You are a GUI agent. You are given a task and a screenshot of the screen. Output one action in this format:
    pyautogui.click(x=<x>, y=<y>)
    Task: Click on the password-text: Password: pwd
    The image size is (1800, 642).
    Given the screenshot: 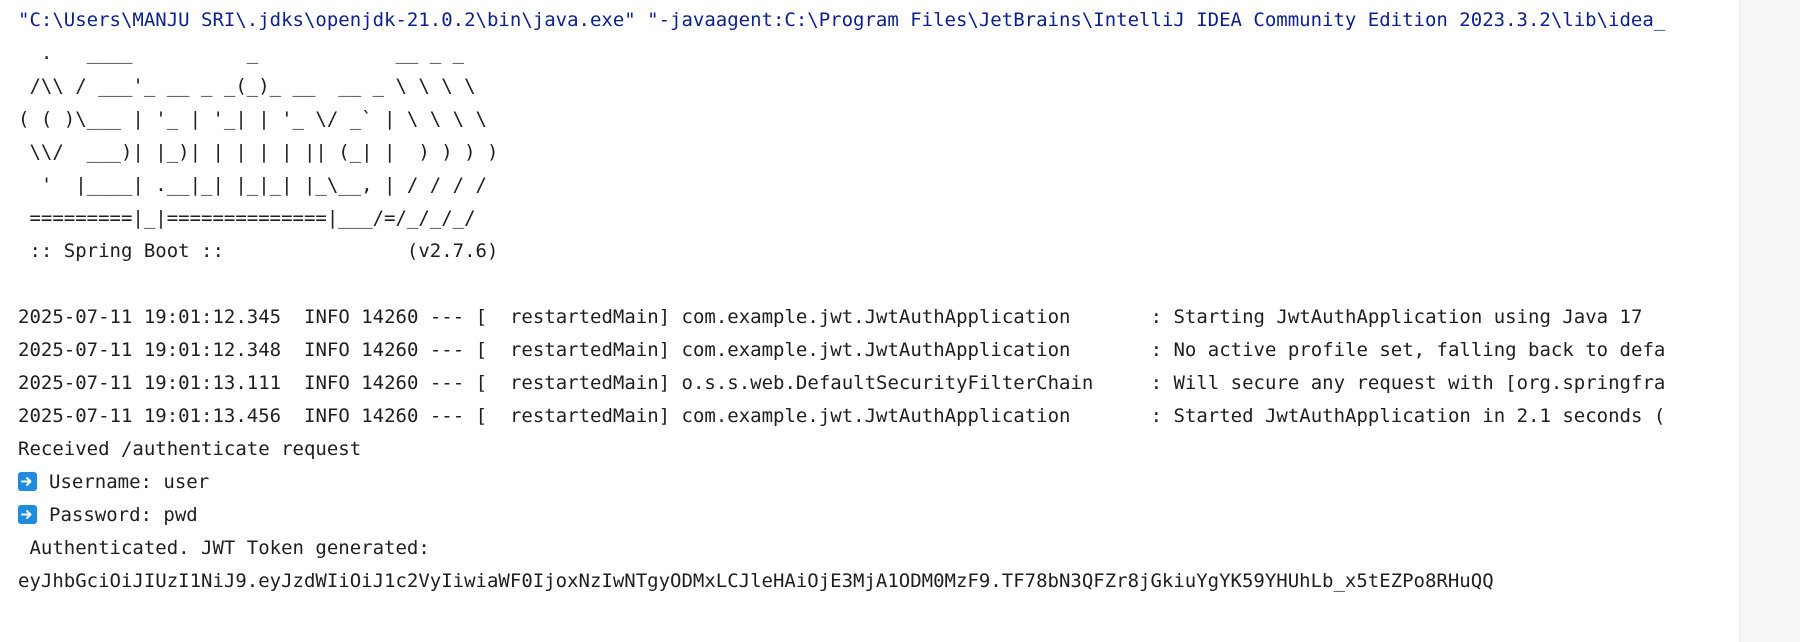 What is the action you would take?
    pyautogui.click(x=123, y=515)
    